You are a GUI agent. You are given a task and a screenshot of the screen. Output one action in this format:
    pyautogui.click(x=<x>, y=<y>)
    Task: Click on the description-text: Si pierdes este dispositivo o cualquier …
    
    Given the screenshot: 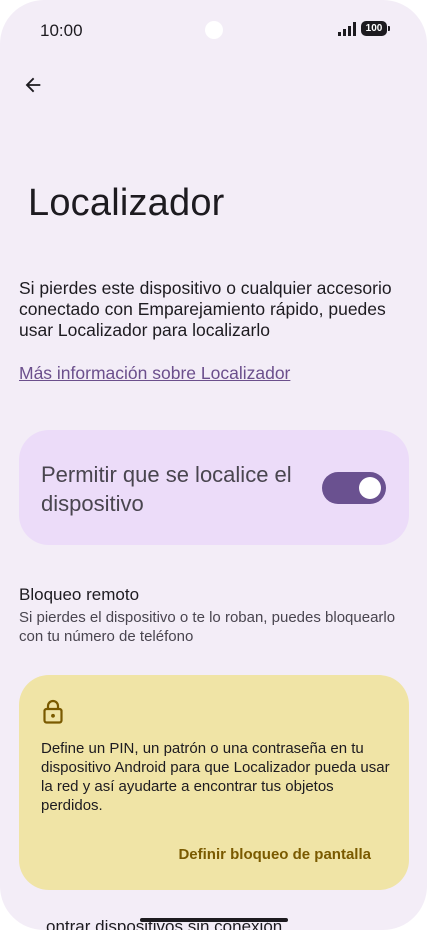 What is the action you would take?
    pyautogui.click(x=205, y=309)
    